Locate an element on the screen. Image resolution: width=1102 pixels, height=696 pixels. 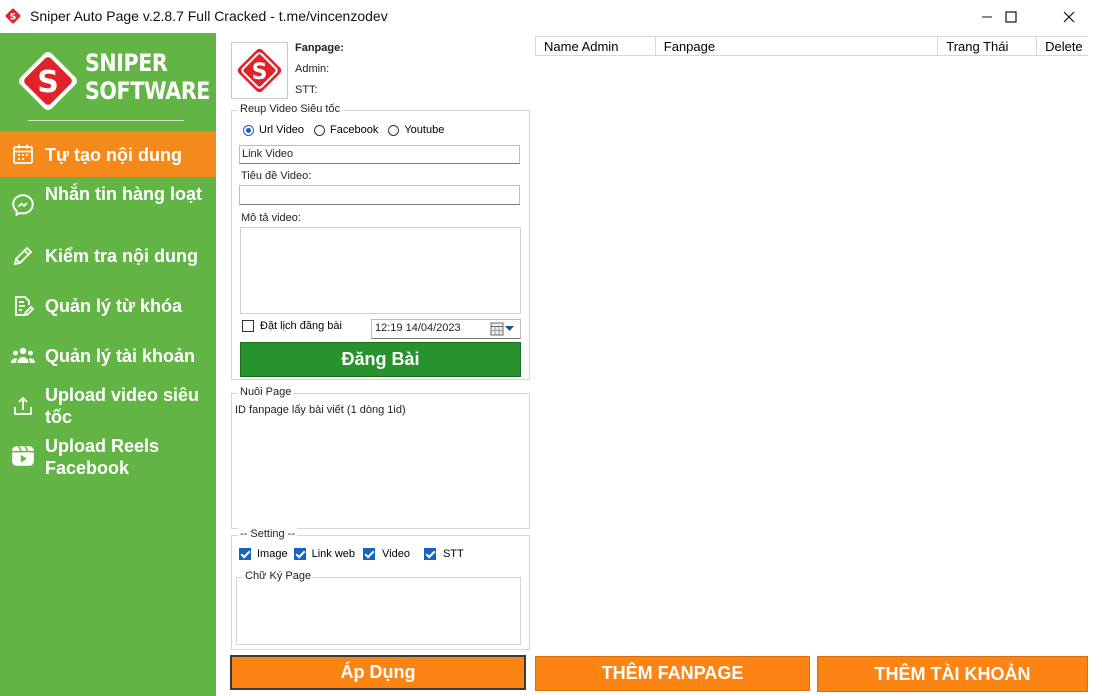
reels-icon is located at coordinates (23, 456).